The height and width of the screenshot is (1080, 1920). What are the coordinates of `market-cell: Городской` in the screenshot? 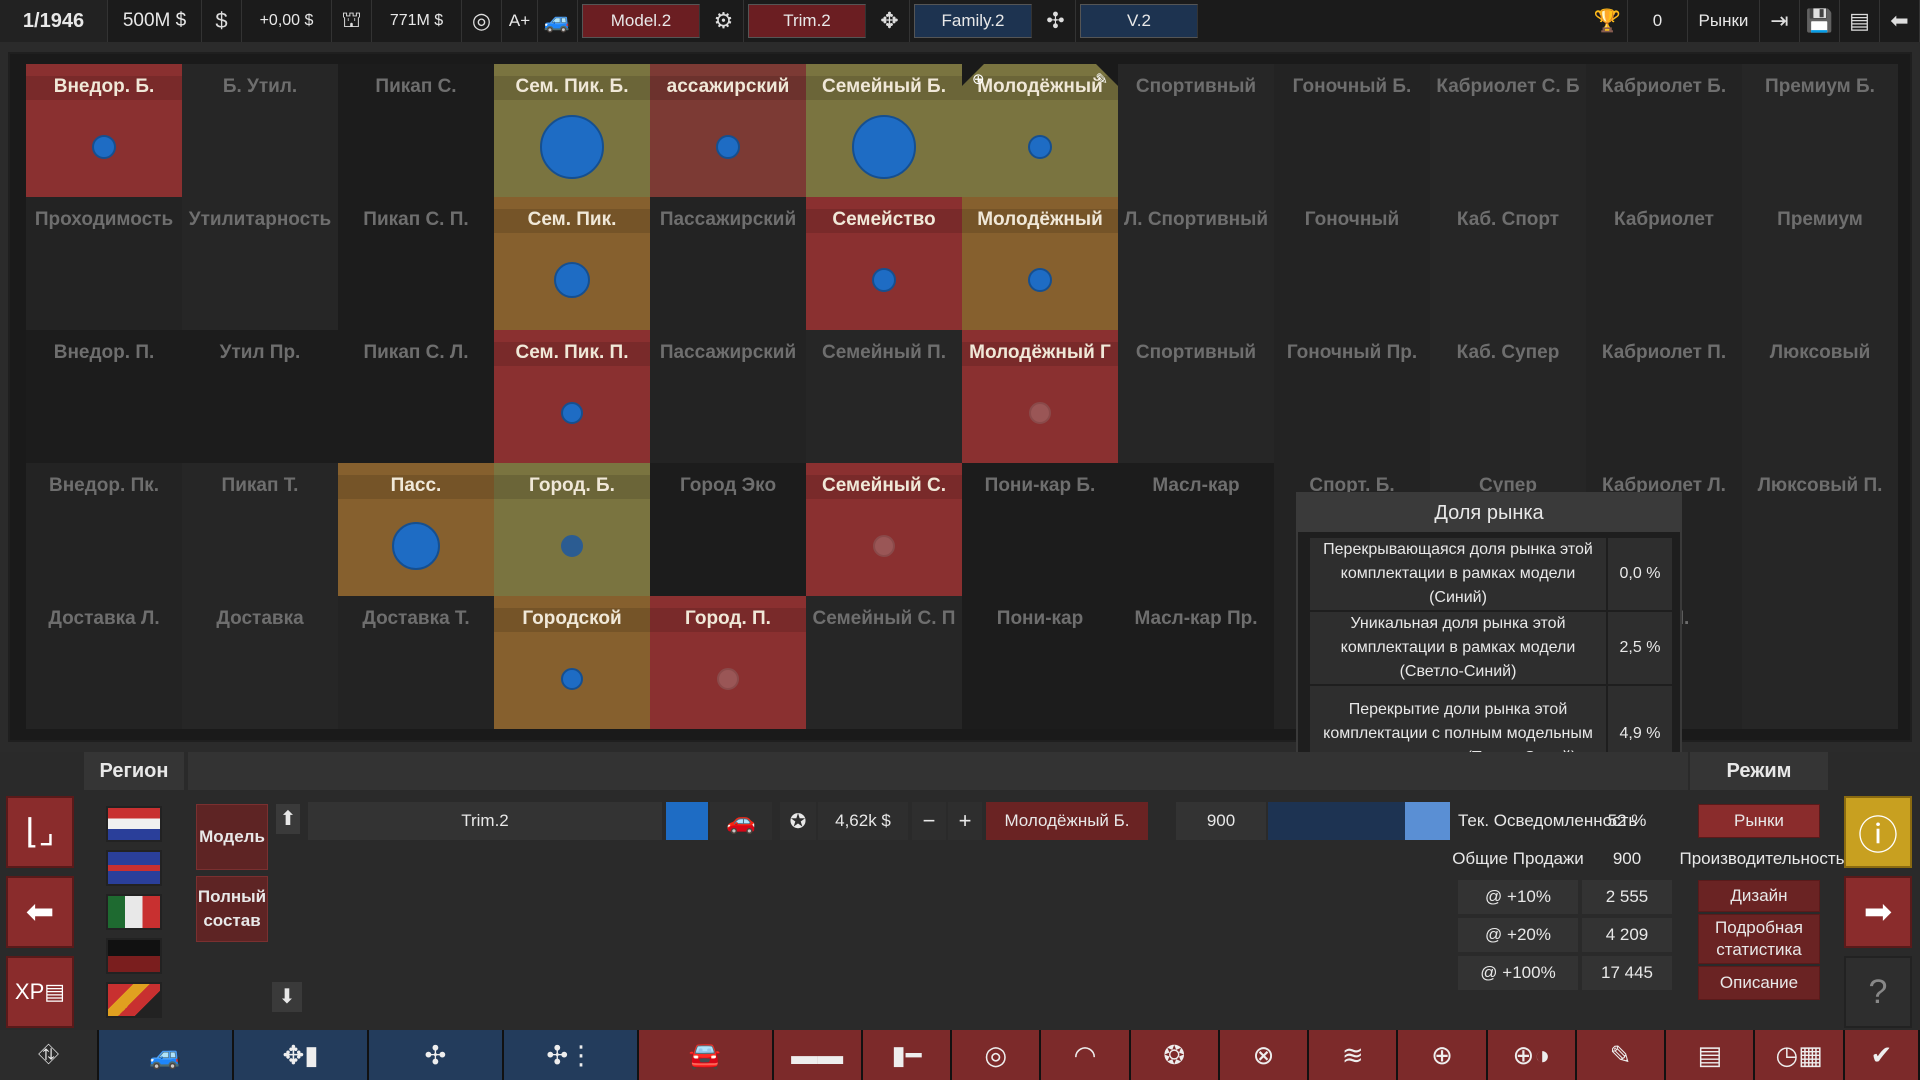 It's located at (572, 662).